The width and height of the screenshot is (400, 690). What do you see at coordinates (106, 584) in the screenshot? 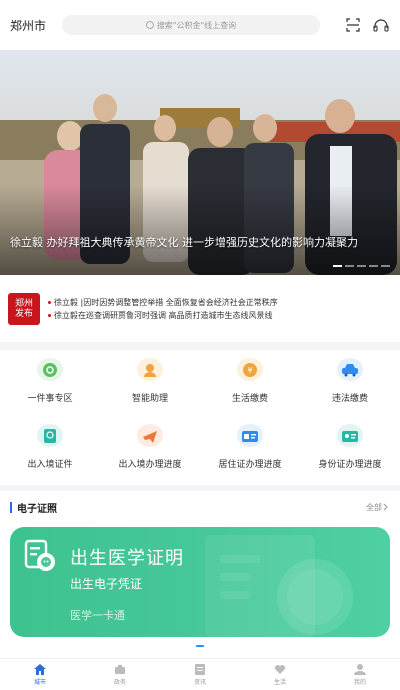
I see `card-subtitle: 出生电子凭证` at bounding box center [106, 584].